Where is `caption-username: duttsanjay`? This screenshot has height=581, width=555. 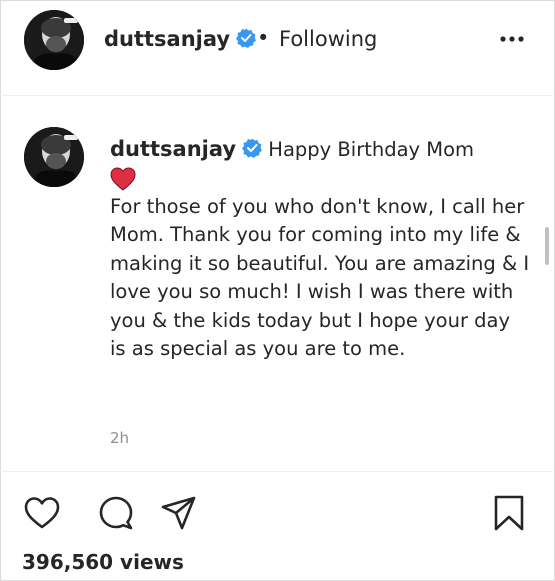
caption-username: duttsanjay is located at coordinates (173, 149).